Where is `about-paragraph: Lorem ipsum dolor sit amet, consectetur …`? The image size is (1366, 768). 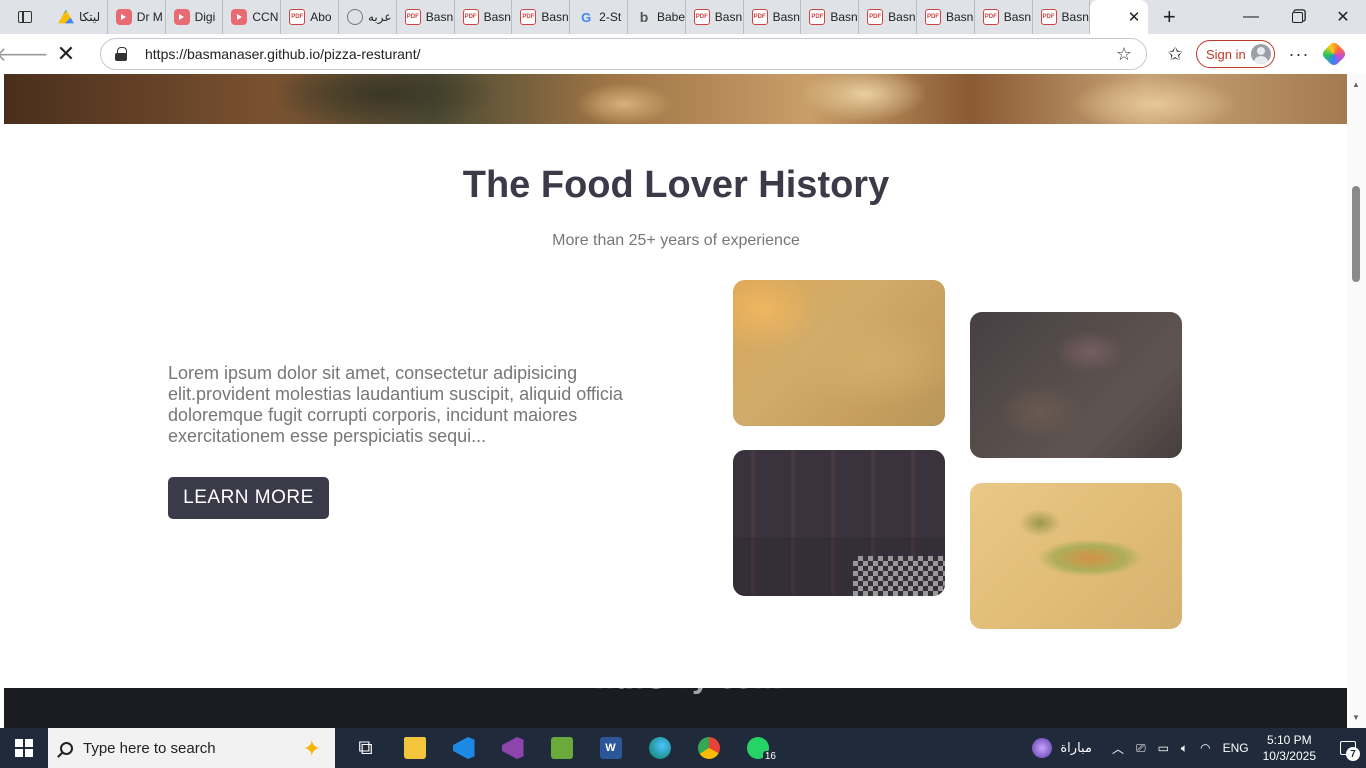
about-paragraph: Lorem ipsum dolor sit amet, consectetur … is located at coordinates (395, 404).